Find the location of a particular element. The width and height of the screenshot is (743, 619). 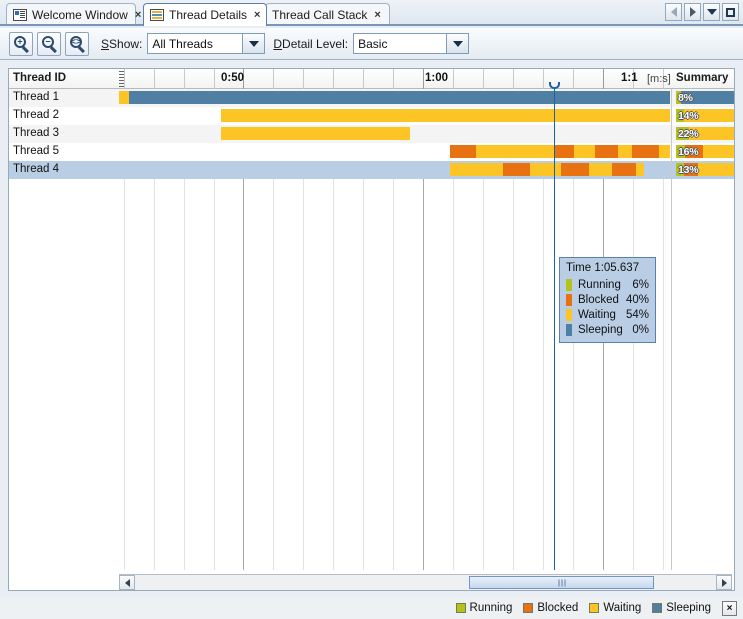

tab-thread-call-stack: Thread Call Stack × is located at coordinates (327, 14).